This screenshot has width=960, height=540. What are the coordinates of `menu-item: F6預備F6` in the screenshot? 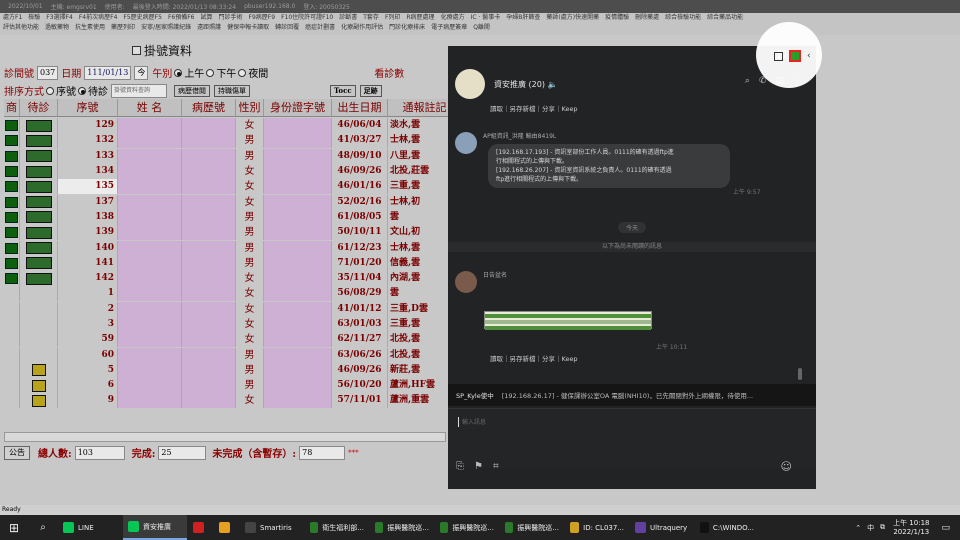 It's located at (181, 18).